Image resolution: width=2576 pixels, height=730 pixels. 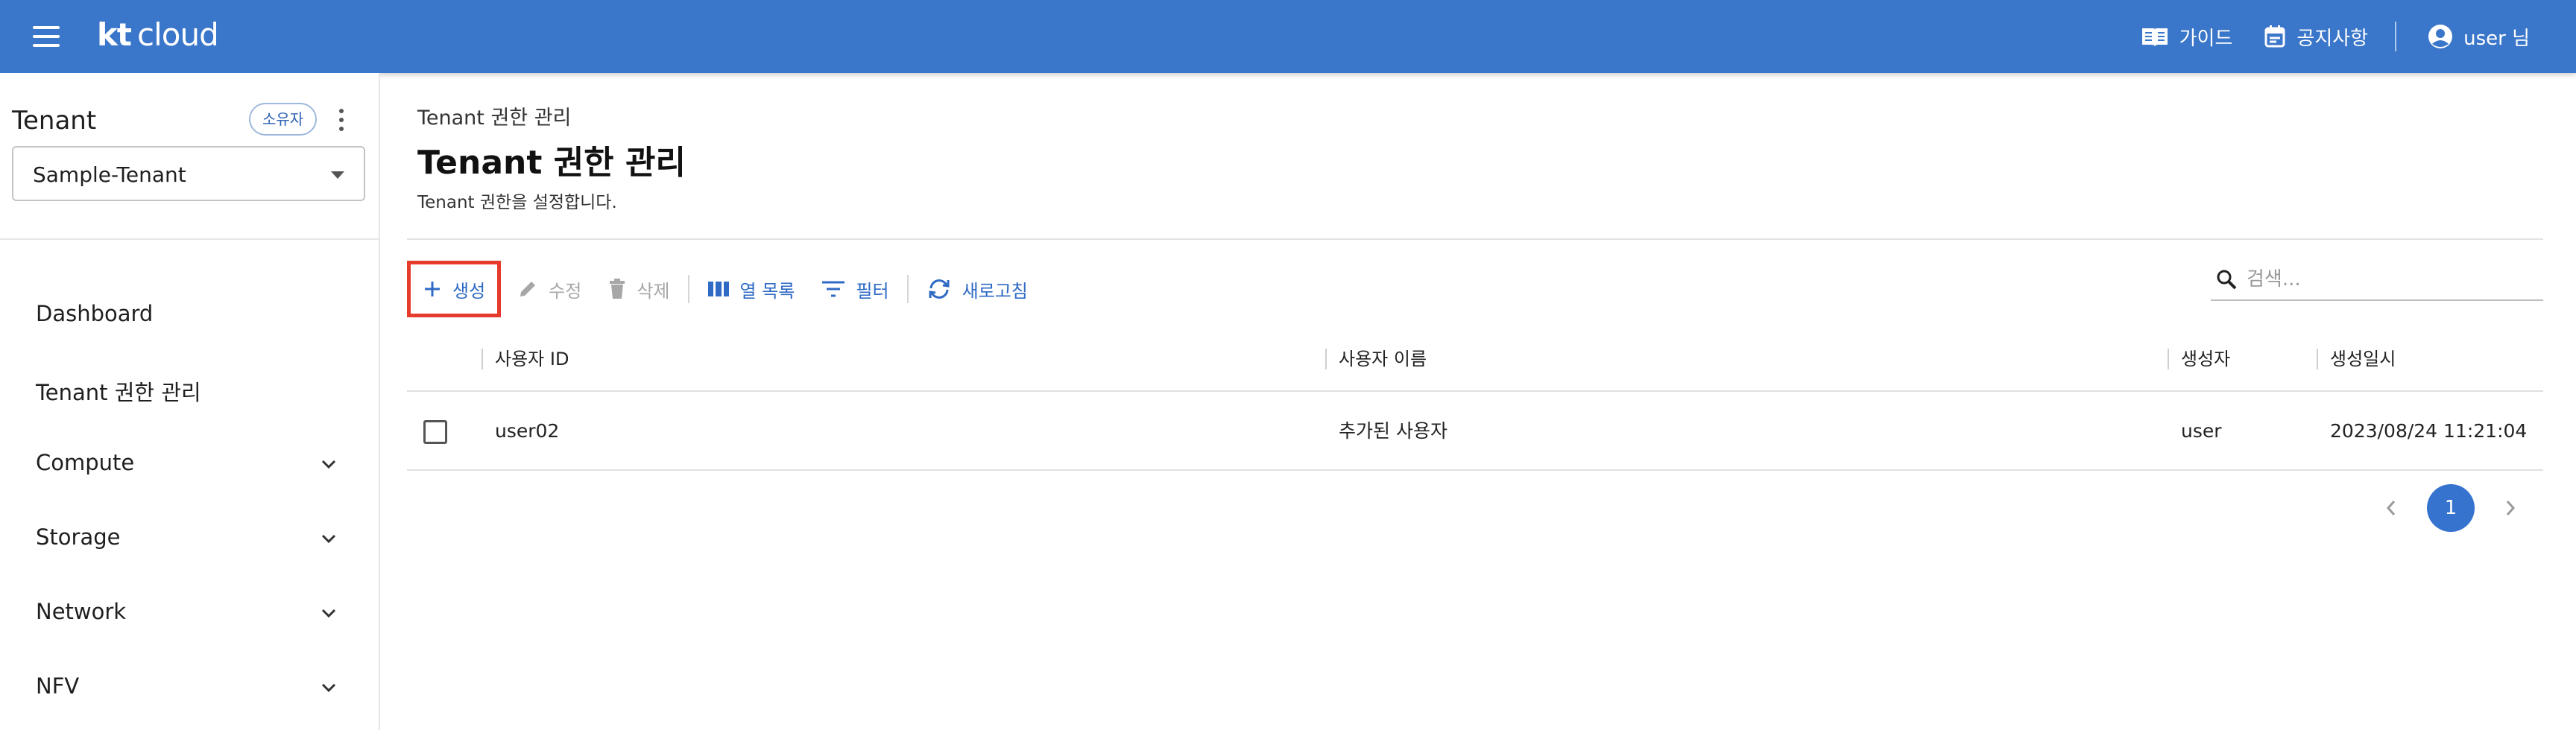 I want to click on page-description: Tenant 권한을 설정합니다., so click(x=517, y=203).